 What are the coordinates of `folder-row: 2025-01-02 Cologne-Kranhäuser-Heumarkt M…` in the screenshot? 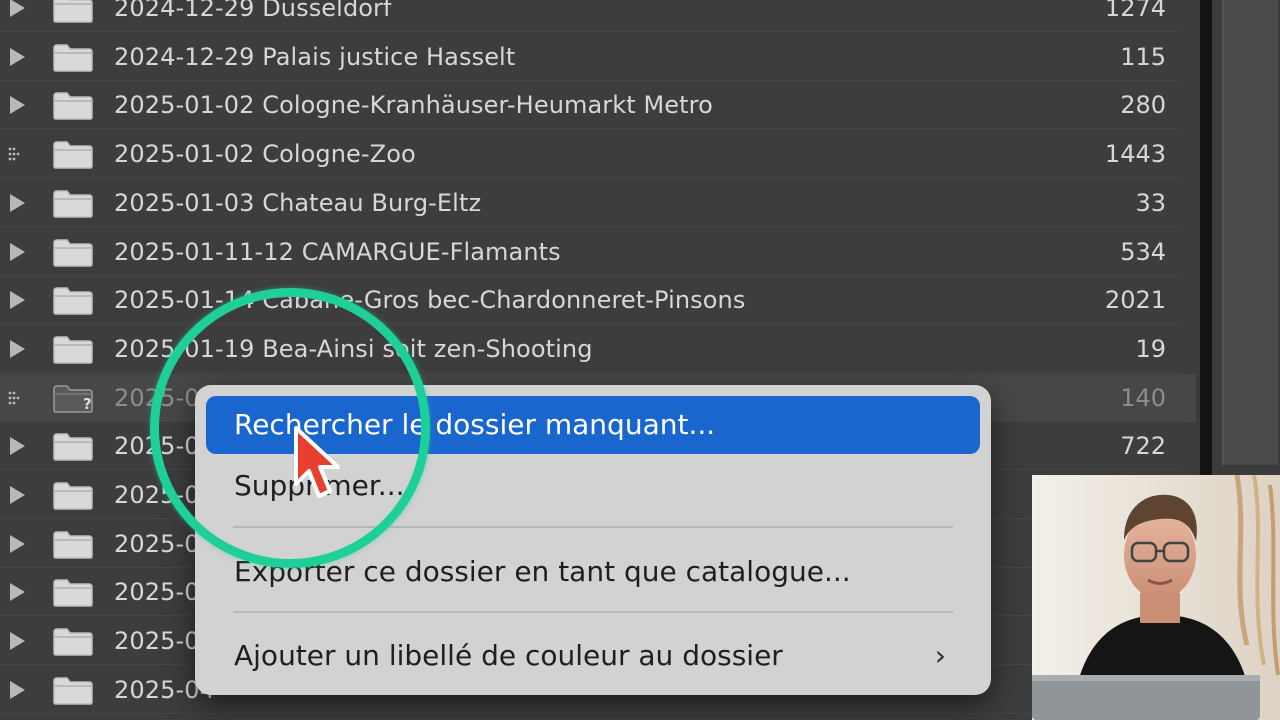 It's located at (598, 105).